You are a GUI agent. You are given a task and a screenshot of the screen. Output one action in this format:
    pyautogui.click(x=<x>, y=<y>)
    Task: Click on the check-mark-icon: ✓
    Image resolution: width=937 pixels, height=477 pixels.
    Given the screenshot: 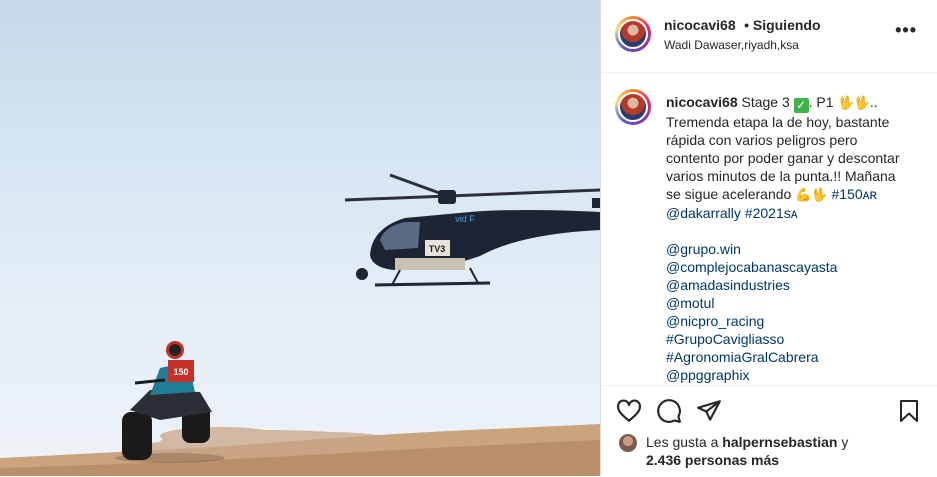 What is the action you would take?
    pyautogui.click(x=801, y=105)
    